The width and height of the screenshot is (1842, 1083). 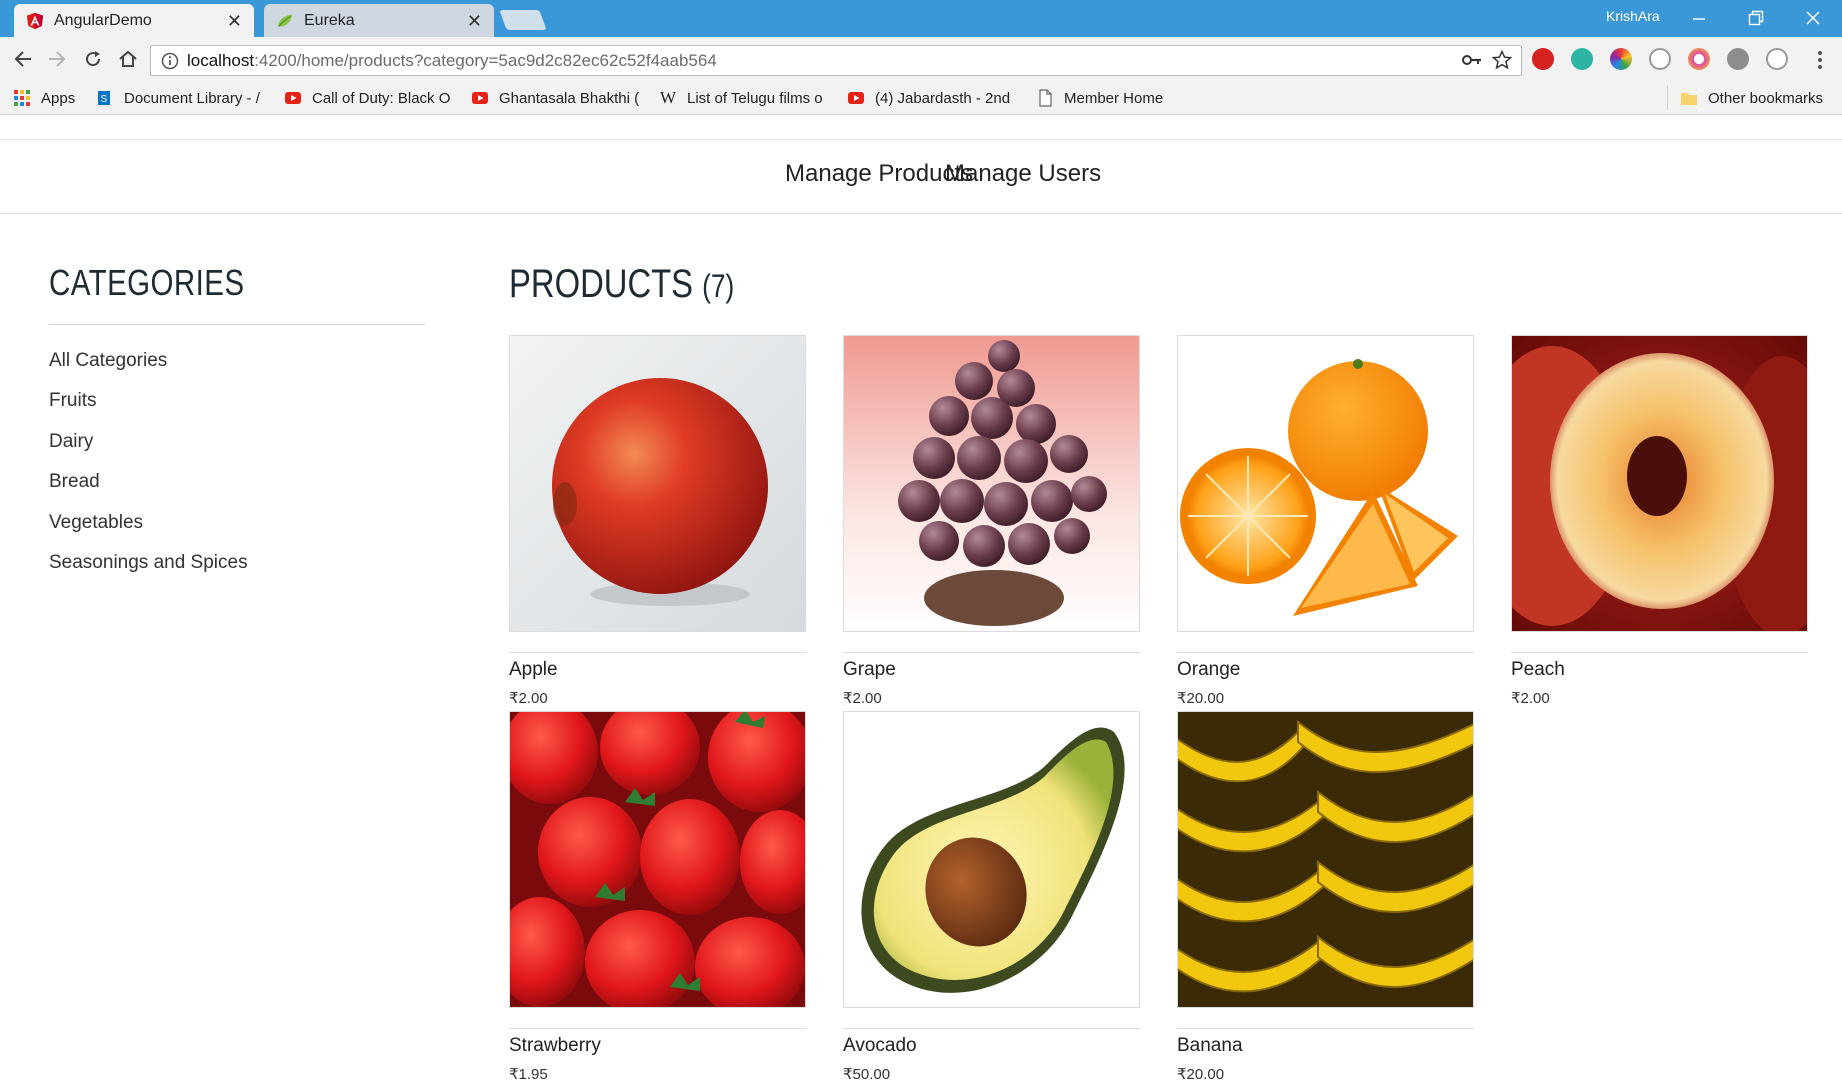 What do you see at coordinates (557, 98) in the screenshot?
I see `bookmark-ghantasala: Ghantasala Bhakthi (` at bounding box center [557, 98].